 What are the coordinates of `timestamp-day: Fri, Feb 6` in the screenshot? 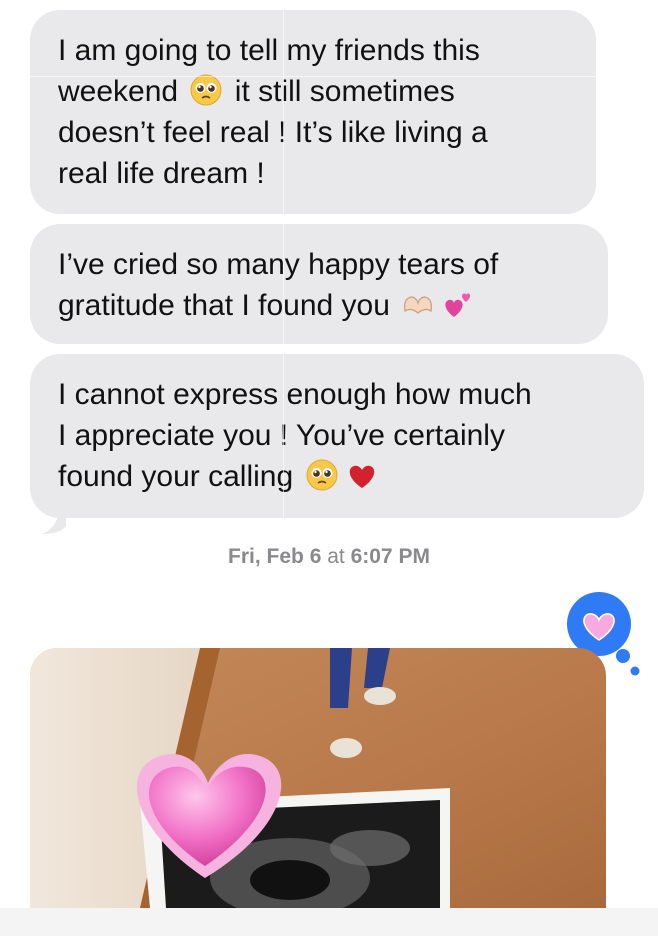 It's located at (275, 556).